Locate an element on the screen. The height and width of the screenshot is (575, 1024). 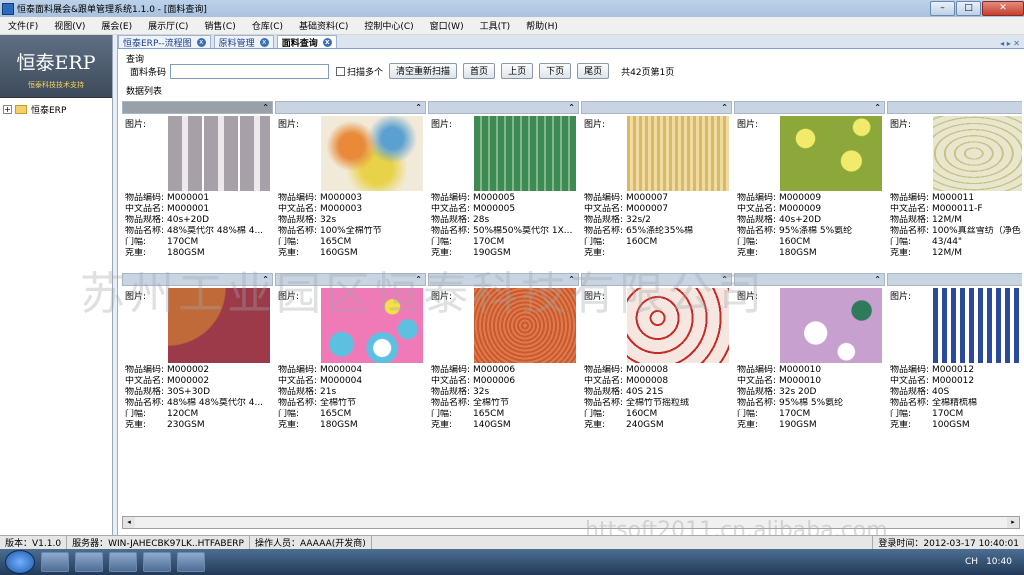
menu-showroom: 展示厅(C) is located at coordinates (168, 25).